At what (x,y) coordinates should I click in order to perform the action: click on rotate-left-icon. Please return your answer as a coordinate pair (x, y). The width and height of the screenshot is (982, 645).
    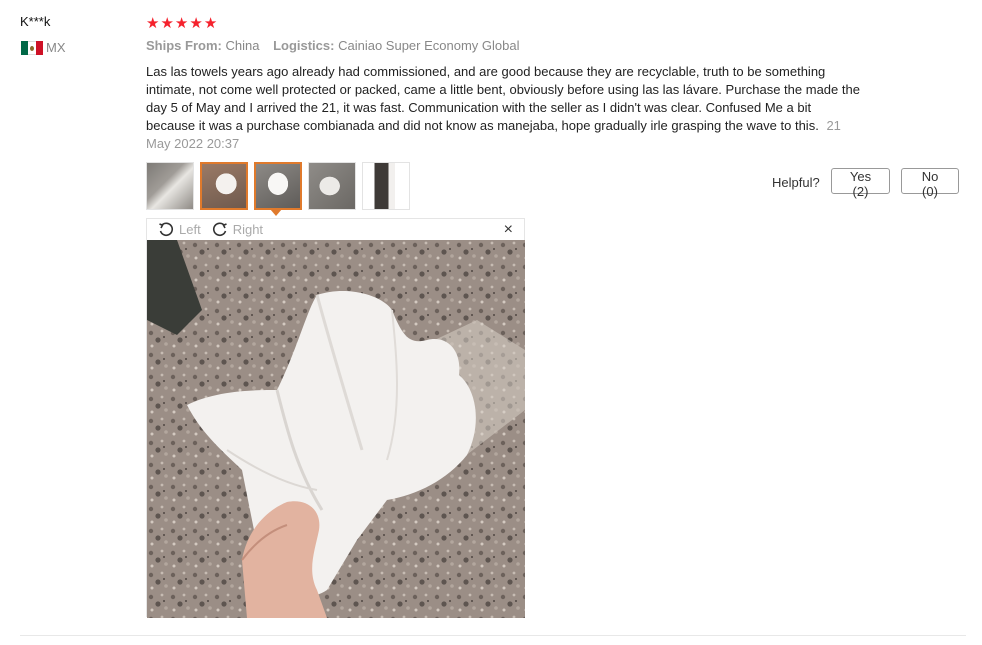
    Looking at the image, I should click on (166, 229).